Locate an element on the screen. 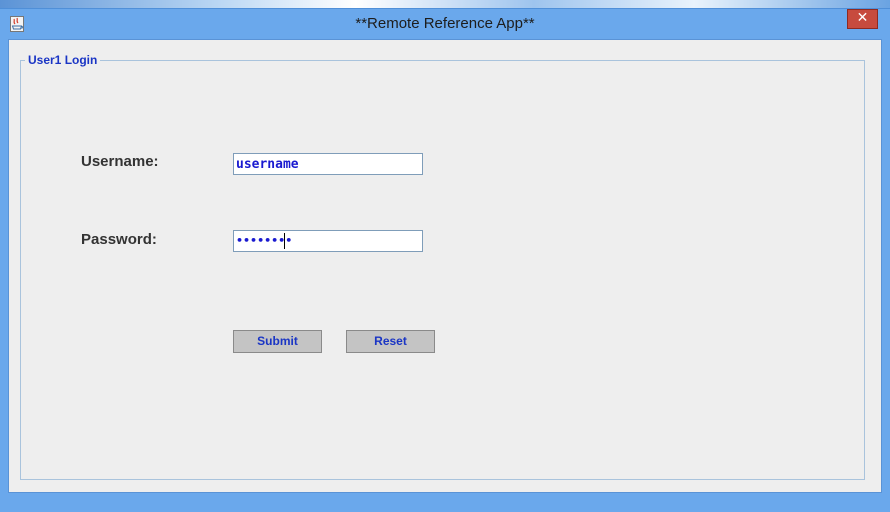 The height and width of the screenshot is (512, 890). window-title: **Remote Reference App** is located at coordinates (445, 23).